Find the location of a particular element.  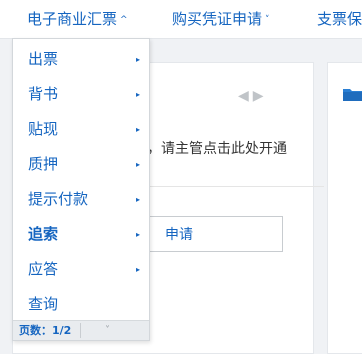

nav-label: 支票保 is located at coordinates (339, 19).